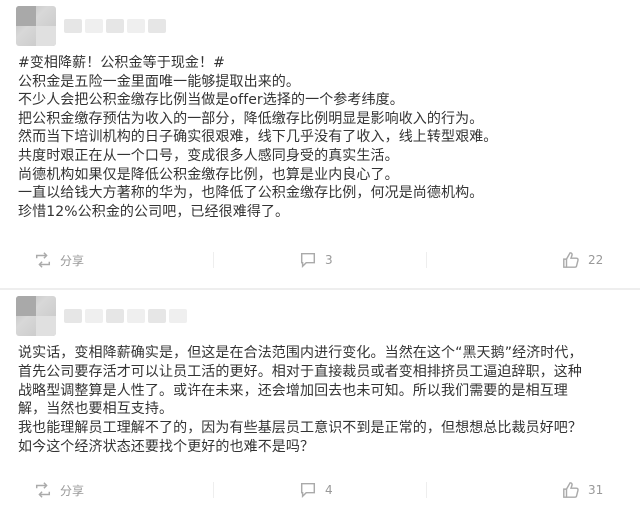  What do you see at coordinates (293, 390) in the screenshot?
I see `post-text-line: 战略型调整算是人性了。或许在未来，还会增加回去也未可知。所以我们需要的是相互理` at bounding box center [293, 390].